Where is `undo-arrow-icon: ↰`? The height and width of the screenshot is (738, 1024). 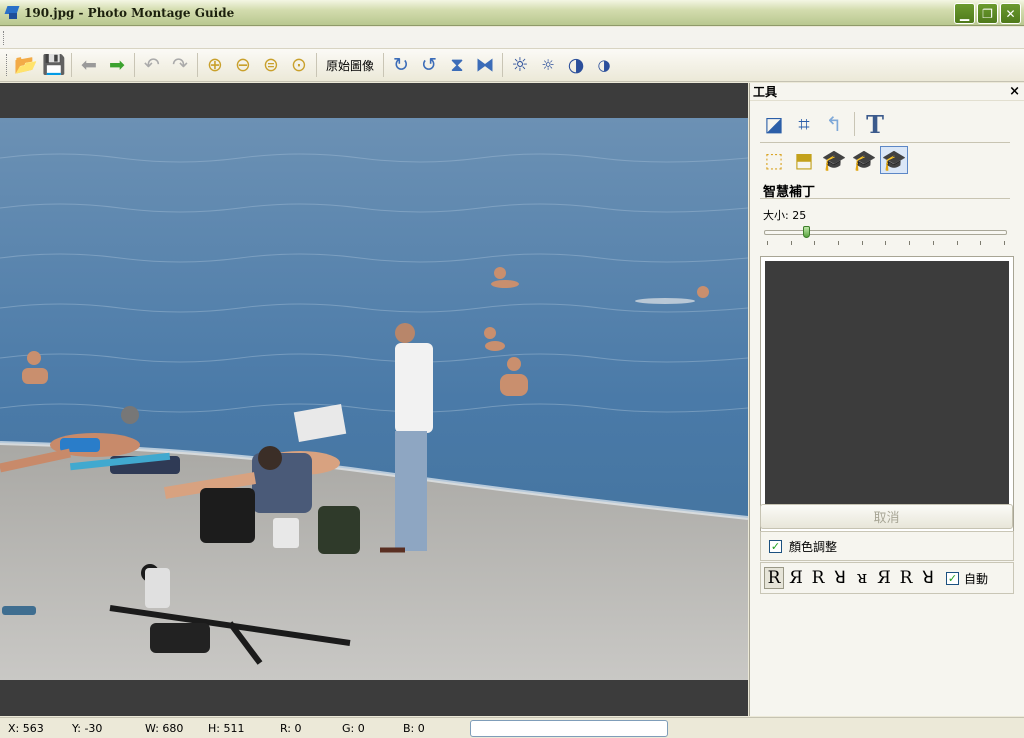 undo-arrow-icon: ↰ is located at coordinates (834, 124).